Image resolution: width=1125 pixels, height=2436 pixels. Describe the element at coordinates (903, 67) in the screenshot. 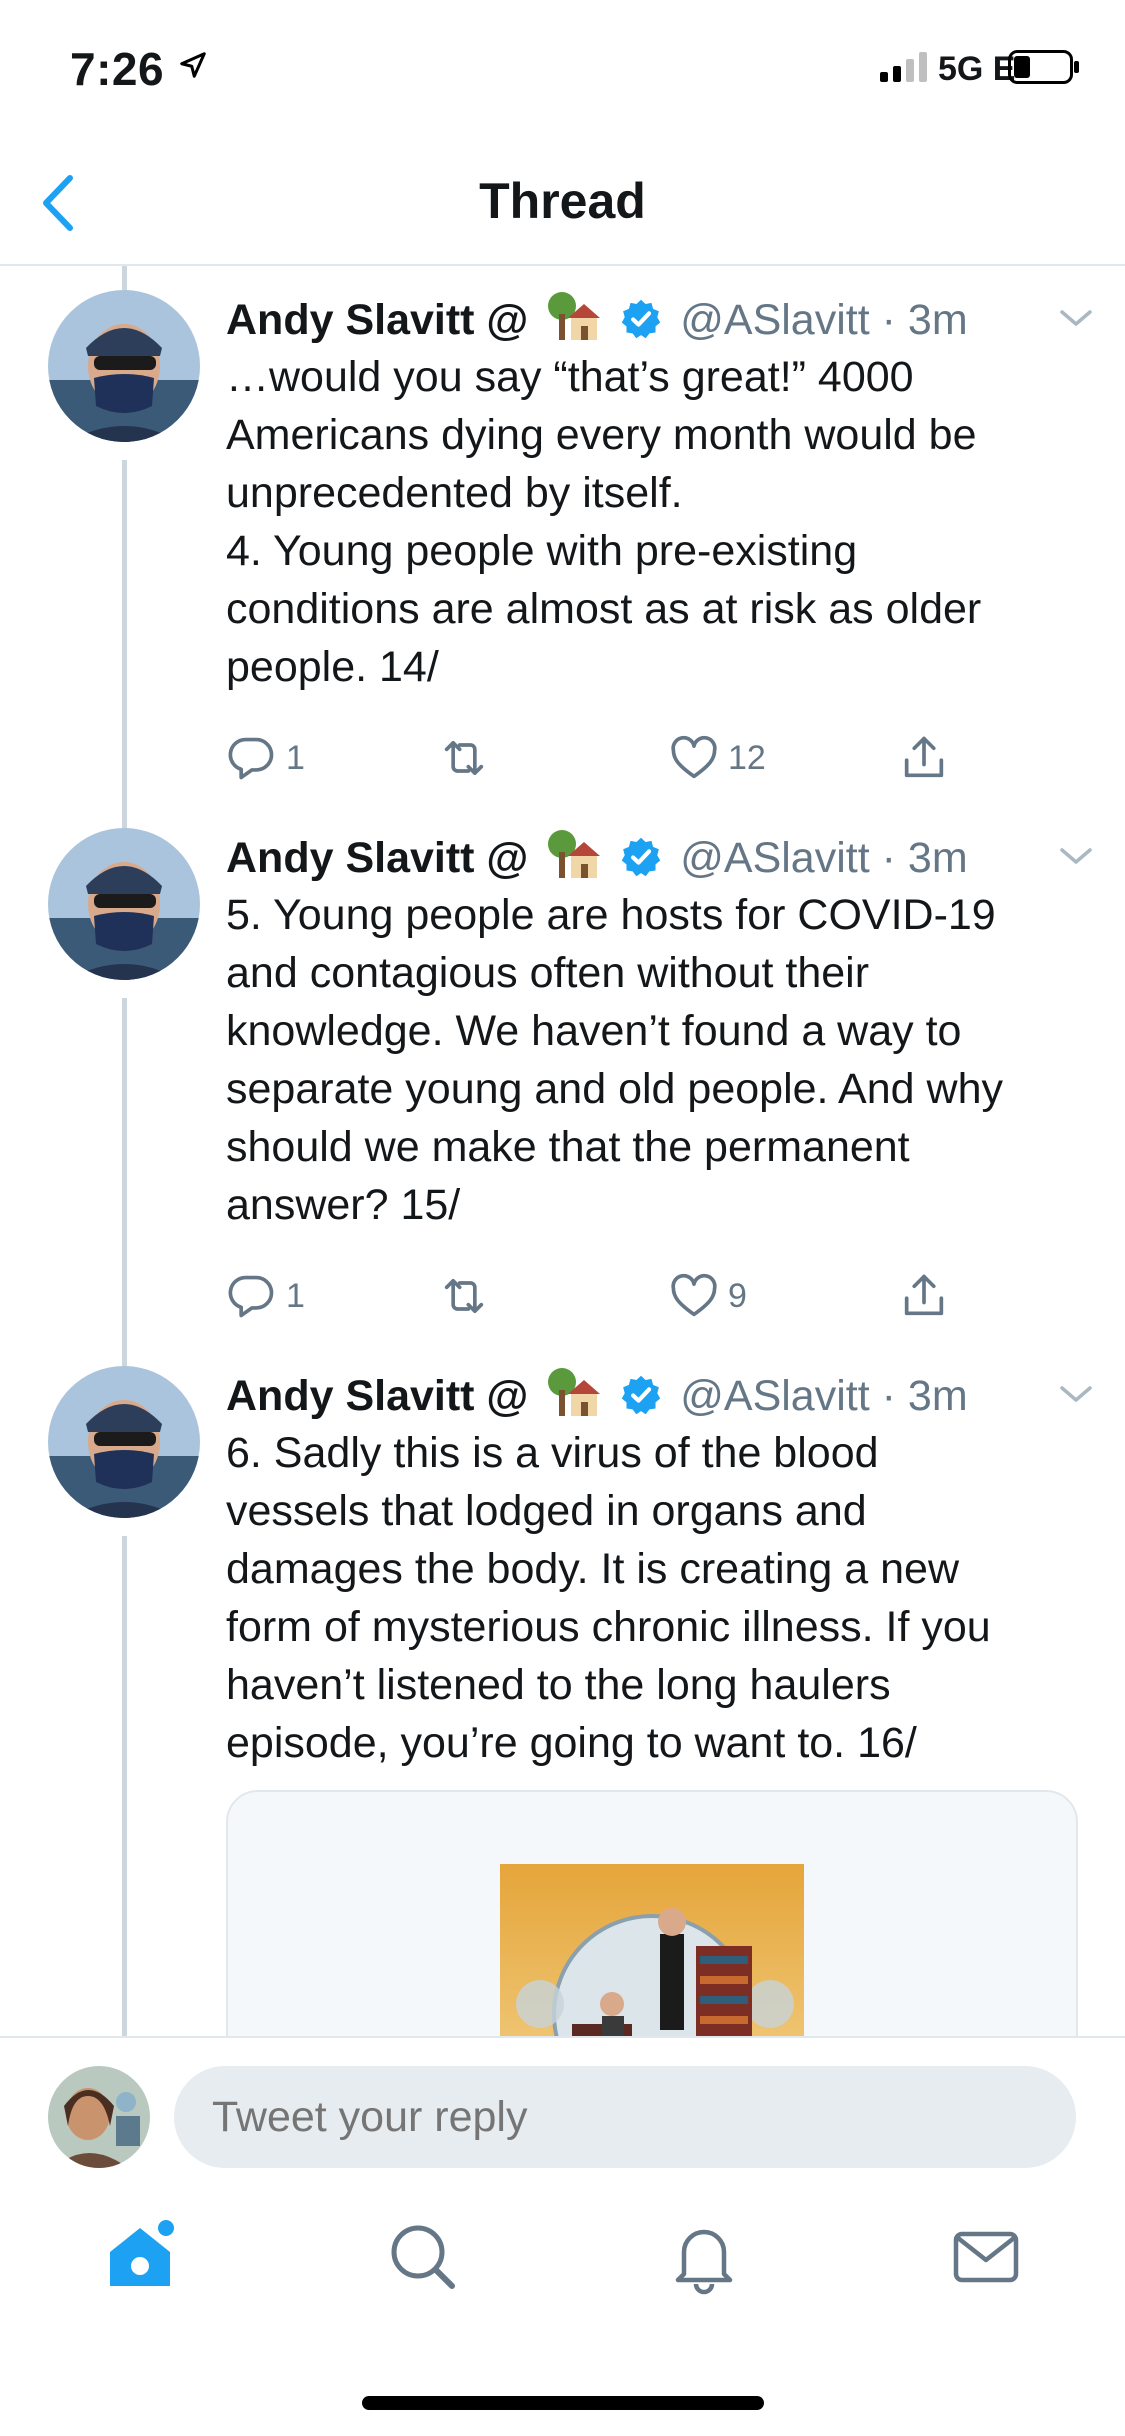

I see `cellular-signal-icon` at that location.